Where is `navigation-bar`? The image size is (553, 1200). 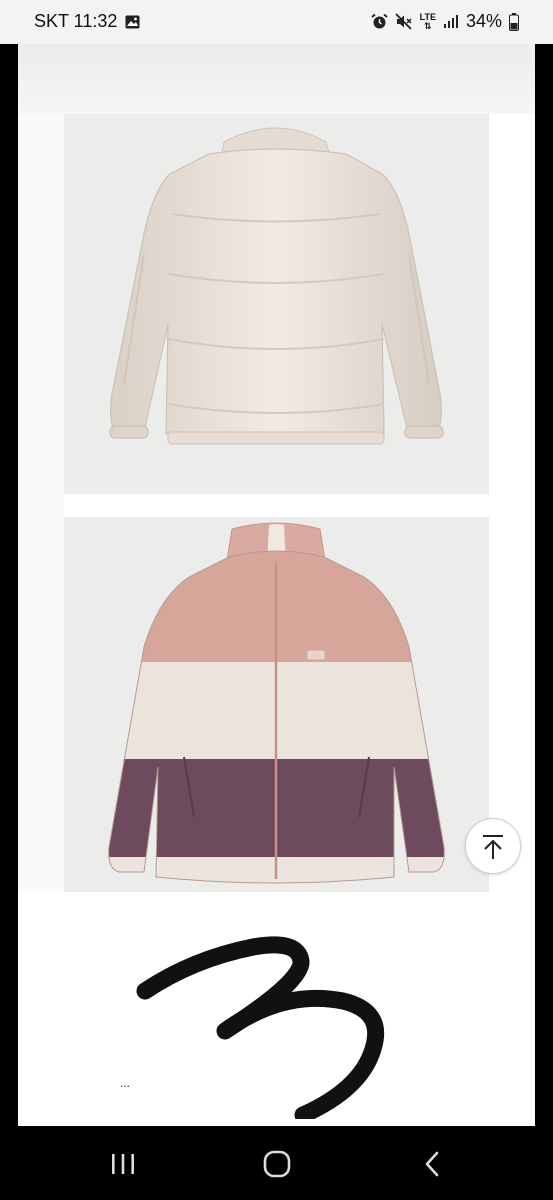 navigation-bar is located at coordinates (276, 1163).